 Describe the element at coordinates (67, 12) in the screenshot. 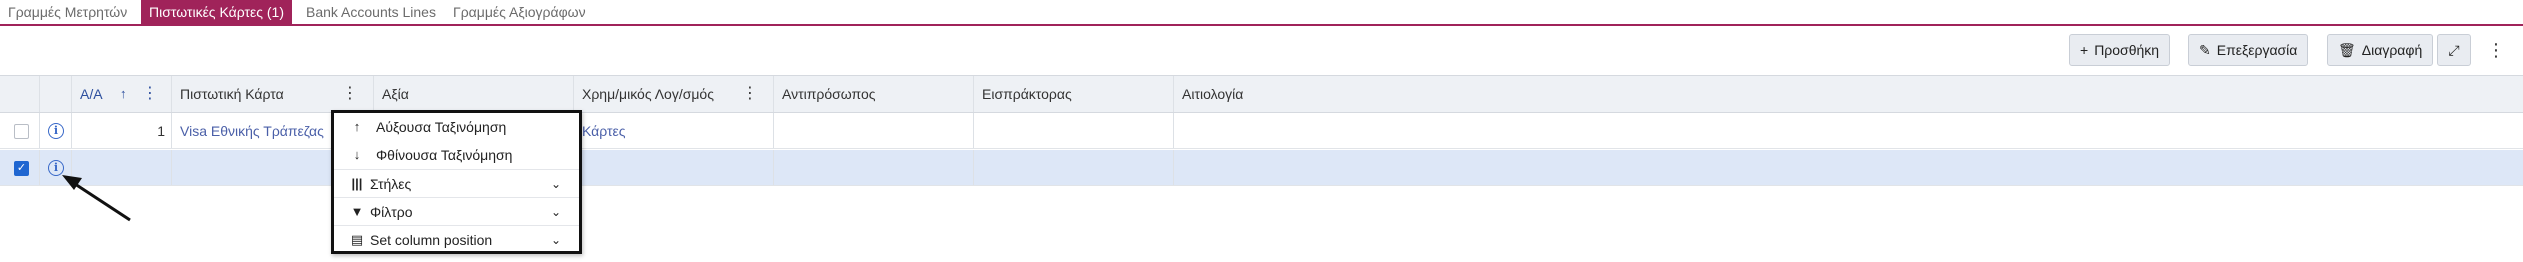

I see `tab-cash-lines: Γραμμές Μετρητών` at that location.